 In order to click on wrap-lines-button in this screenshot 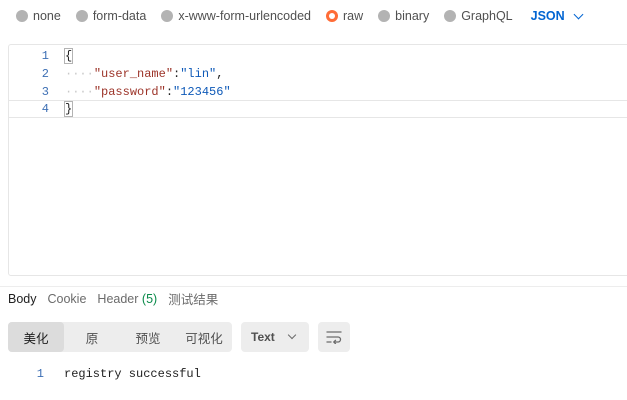, I will do `click(334, 337)`.